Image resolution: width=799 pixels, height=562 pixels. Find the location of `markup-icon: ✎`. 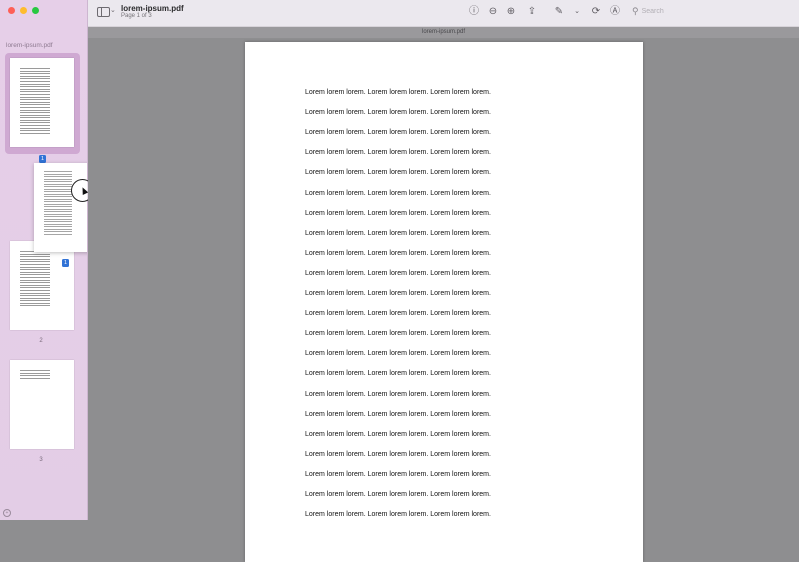

markup-icon: ✎ is located at coordinates (559, 12).